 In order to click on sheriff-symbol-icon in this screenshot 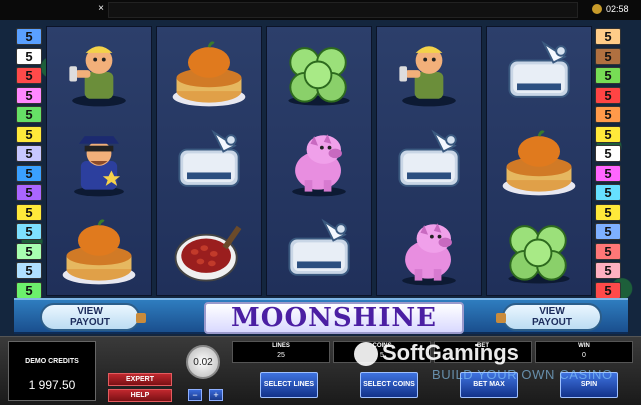, I will do `click(99, 161)`.